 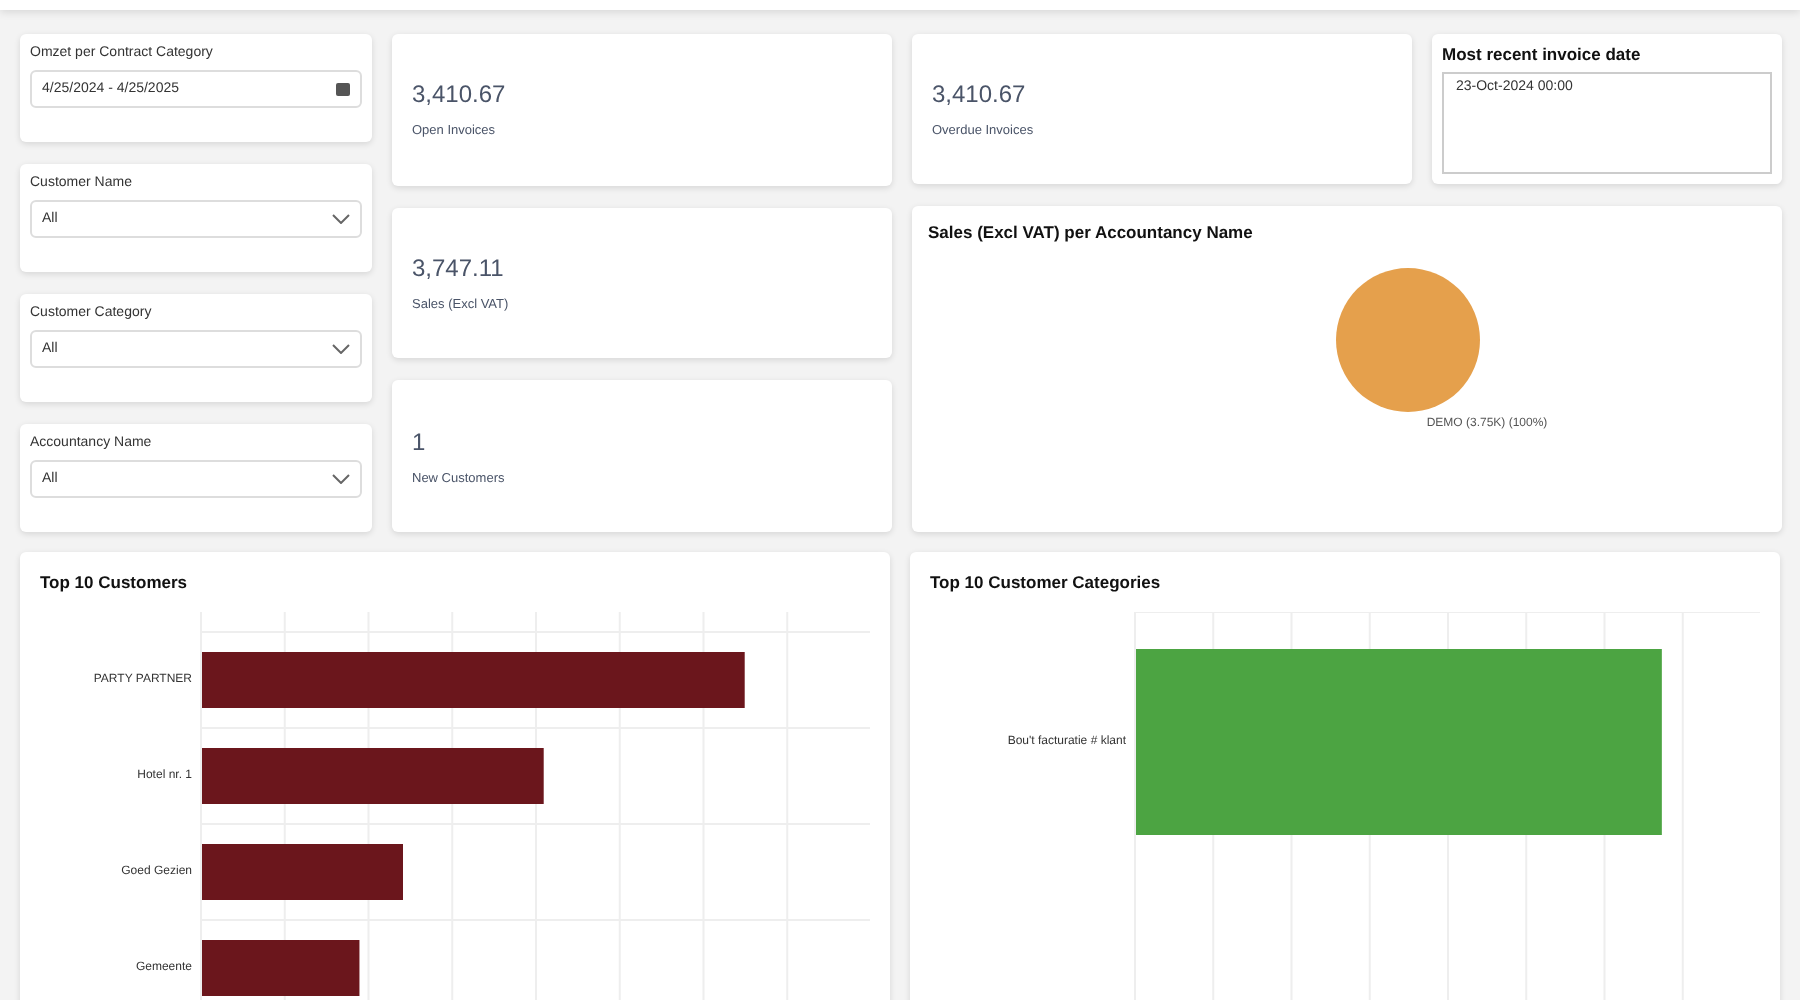 I want to click on kpi-value: 1, so click(x=420, y=441).